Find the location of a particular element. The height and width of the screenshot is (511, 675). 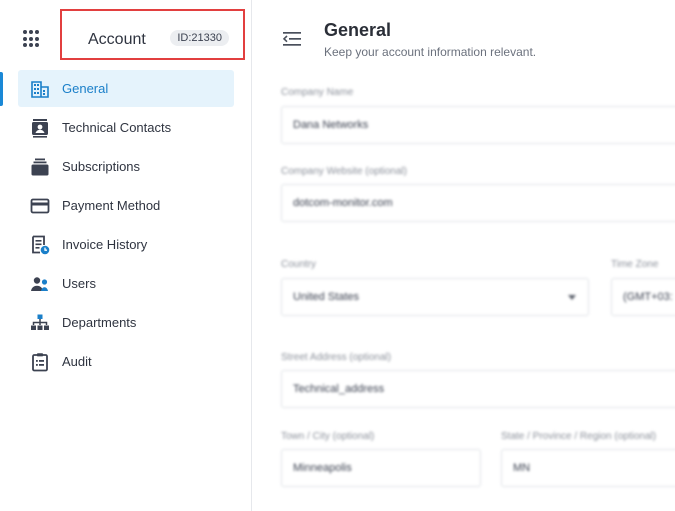

sidebar-item-label: Subscriptions is located at coordinates (101, 166).